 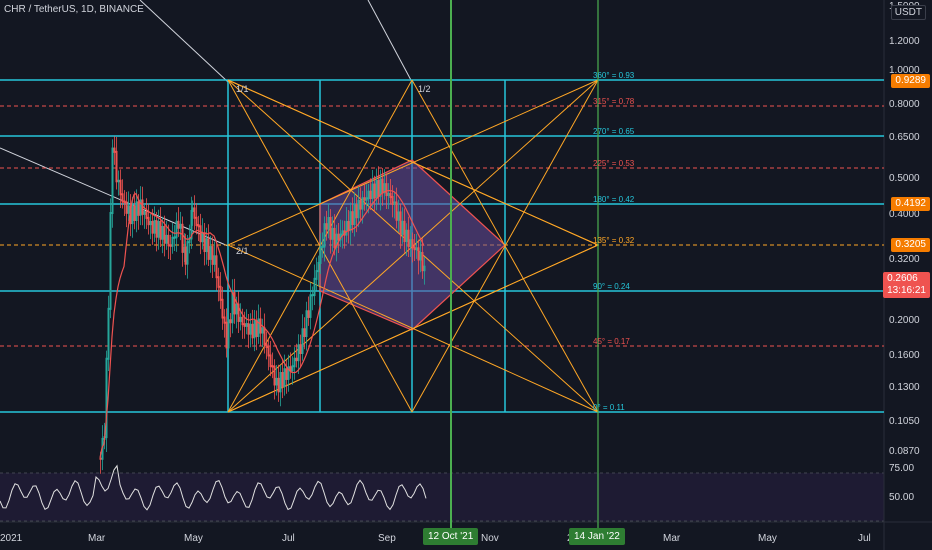 I want to click on degree-label: 315° = 0.78, so click(x=614, y=101).